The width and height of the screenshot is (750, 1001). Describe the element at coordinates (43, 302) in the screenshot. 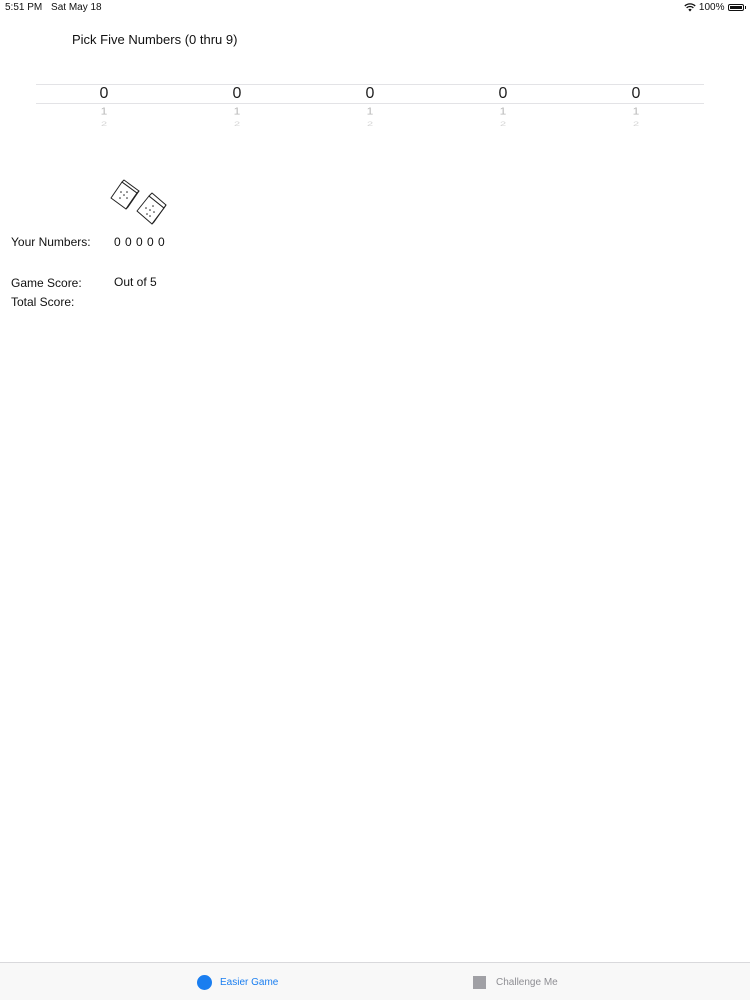

I see `total-score-label: Total Score:` at that location.